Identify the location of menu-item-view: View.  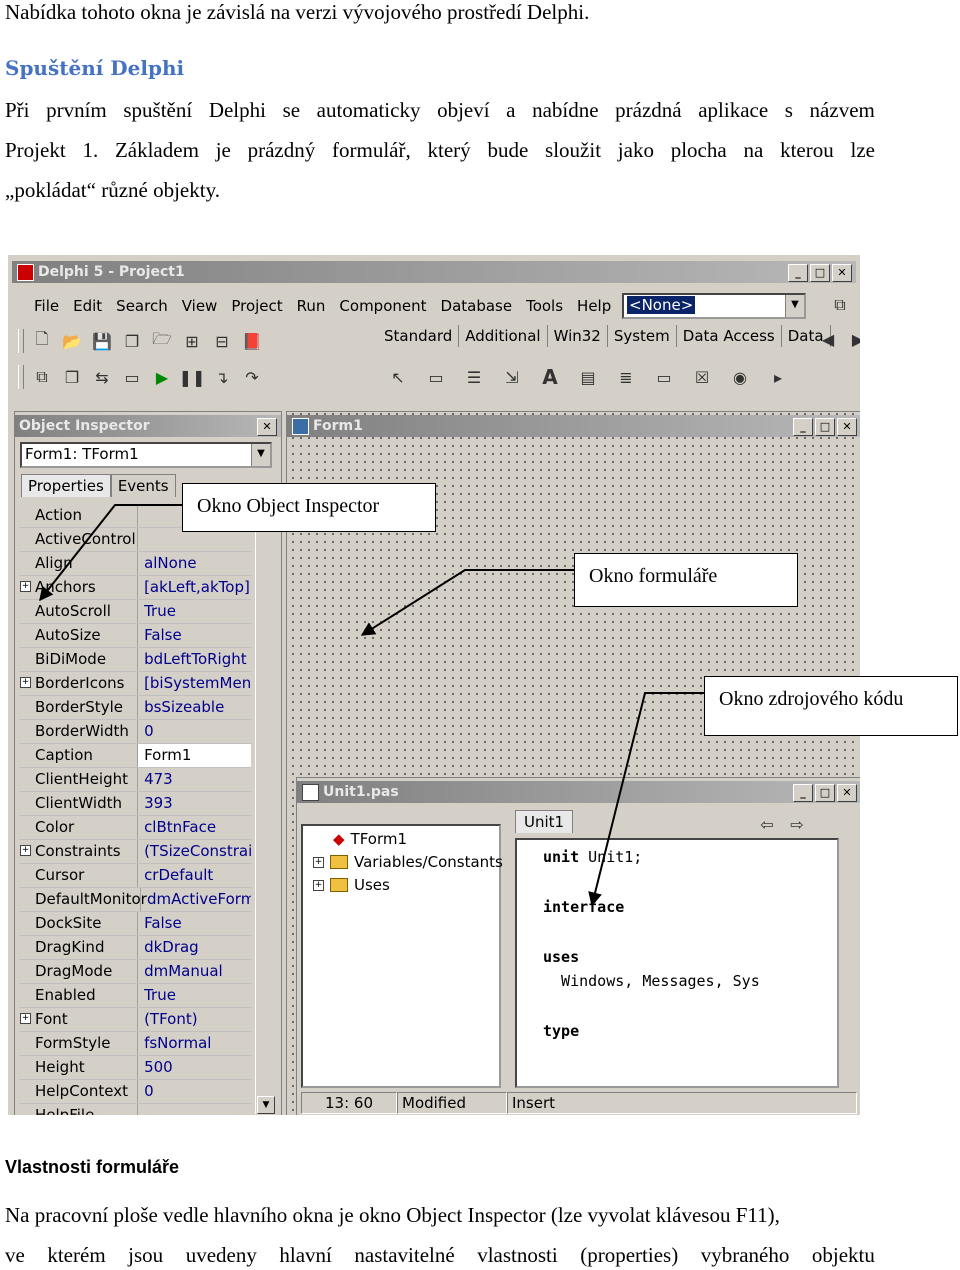
(200, 306).